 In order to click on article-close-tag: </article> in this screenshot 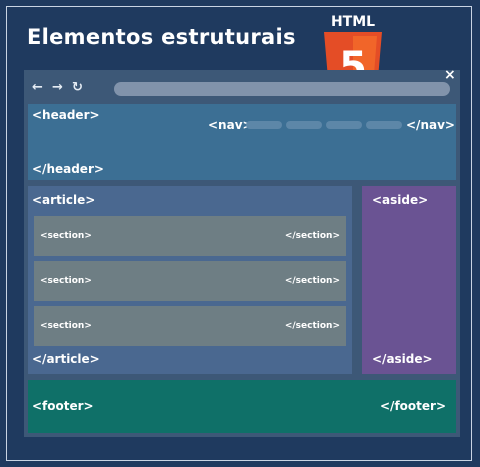, I will do `click(66, 359)`.